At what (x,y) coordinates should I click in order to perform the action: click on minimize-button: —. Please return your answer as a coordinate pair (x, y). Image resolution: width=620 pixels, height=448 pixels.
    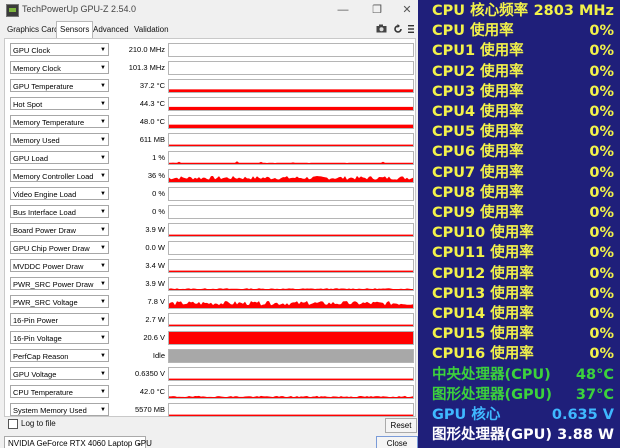
    Looking at the image, I should click on (343, 10).